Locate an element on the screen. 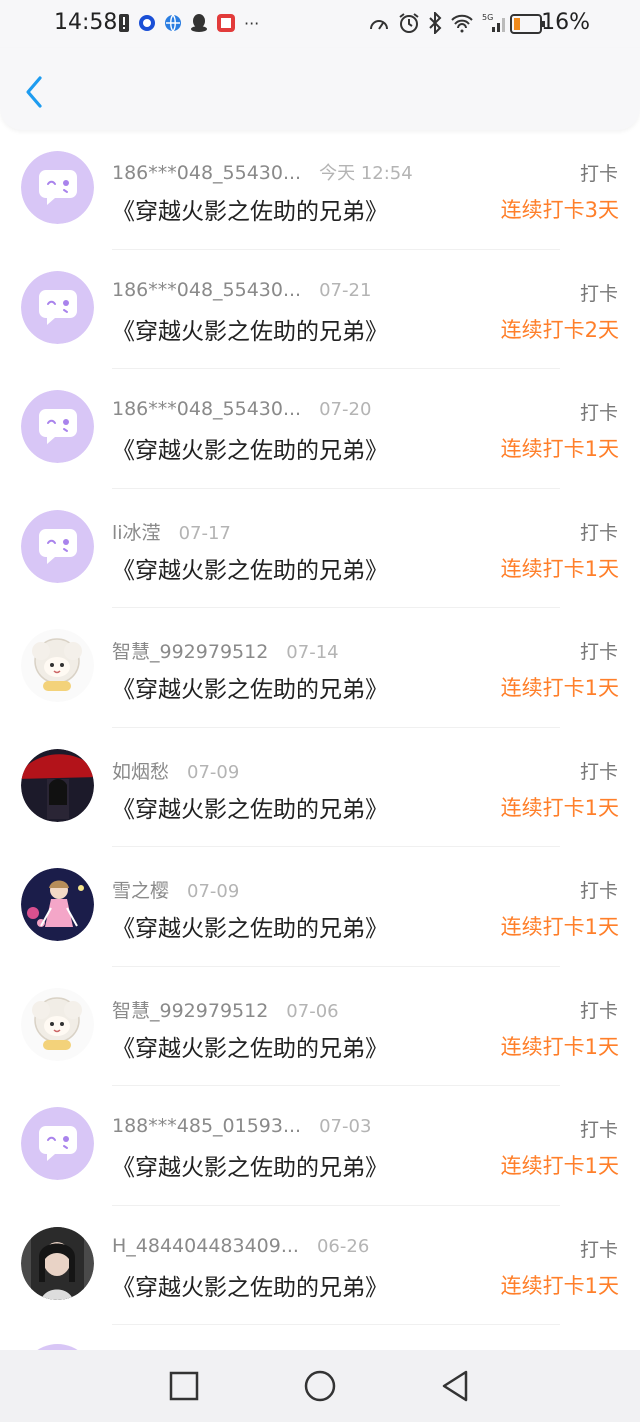 The height and width of the screenshot is (1422, 640). record-date: 07-06 is located at coordinates (312, 1011).